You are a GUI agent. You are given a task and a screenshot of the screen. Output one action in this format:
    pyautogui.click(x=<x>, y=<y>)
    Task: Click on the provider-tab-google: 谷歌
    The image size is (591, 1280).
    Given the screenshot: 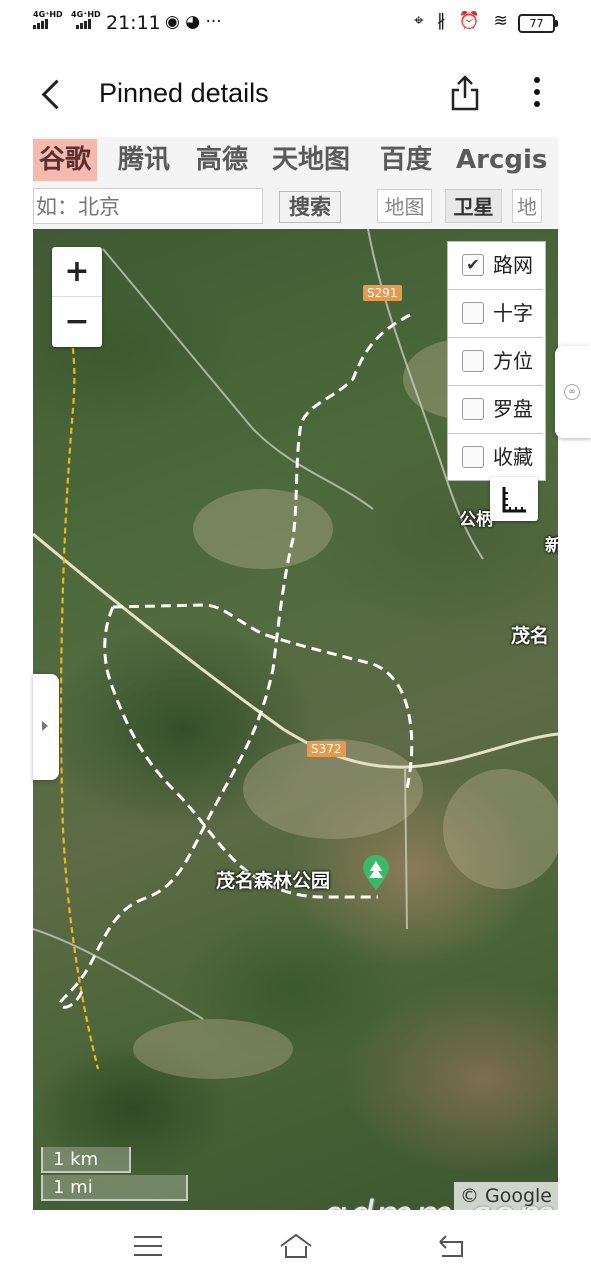 What is the action you would take?
    pyautogui.click(x=65, y=160)
    